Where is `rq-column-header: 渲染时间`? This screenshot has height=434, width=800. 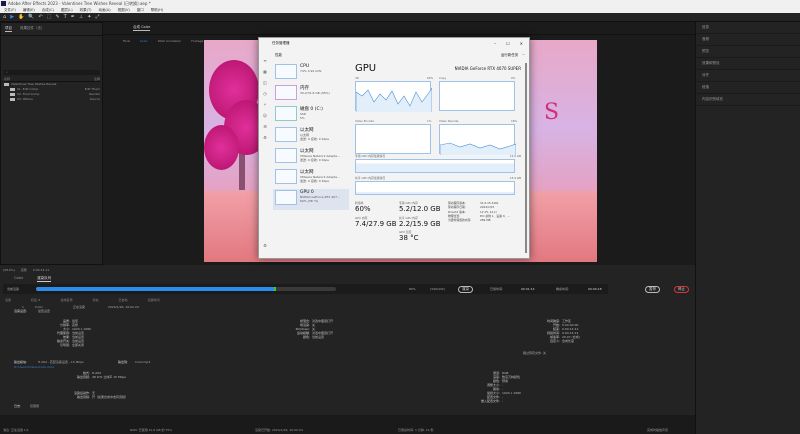 rq-column-header: 渲染时间 is located at coordinates (154, 300).